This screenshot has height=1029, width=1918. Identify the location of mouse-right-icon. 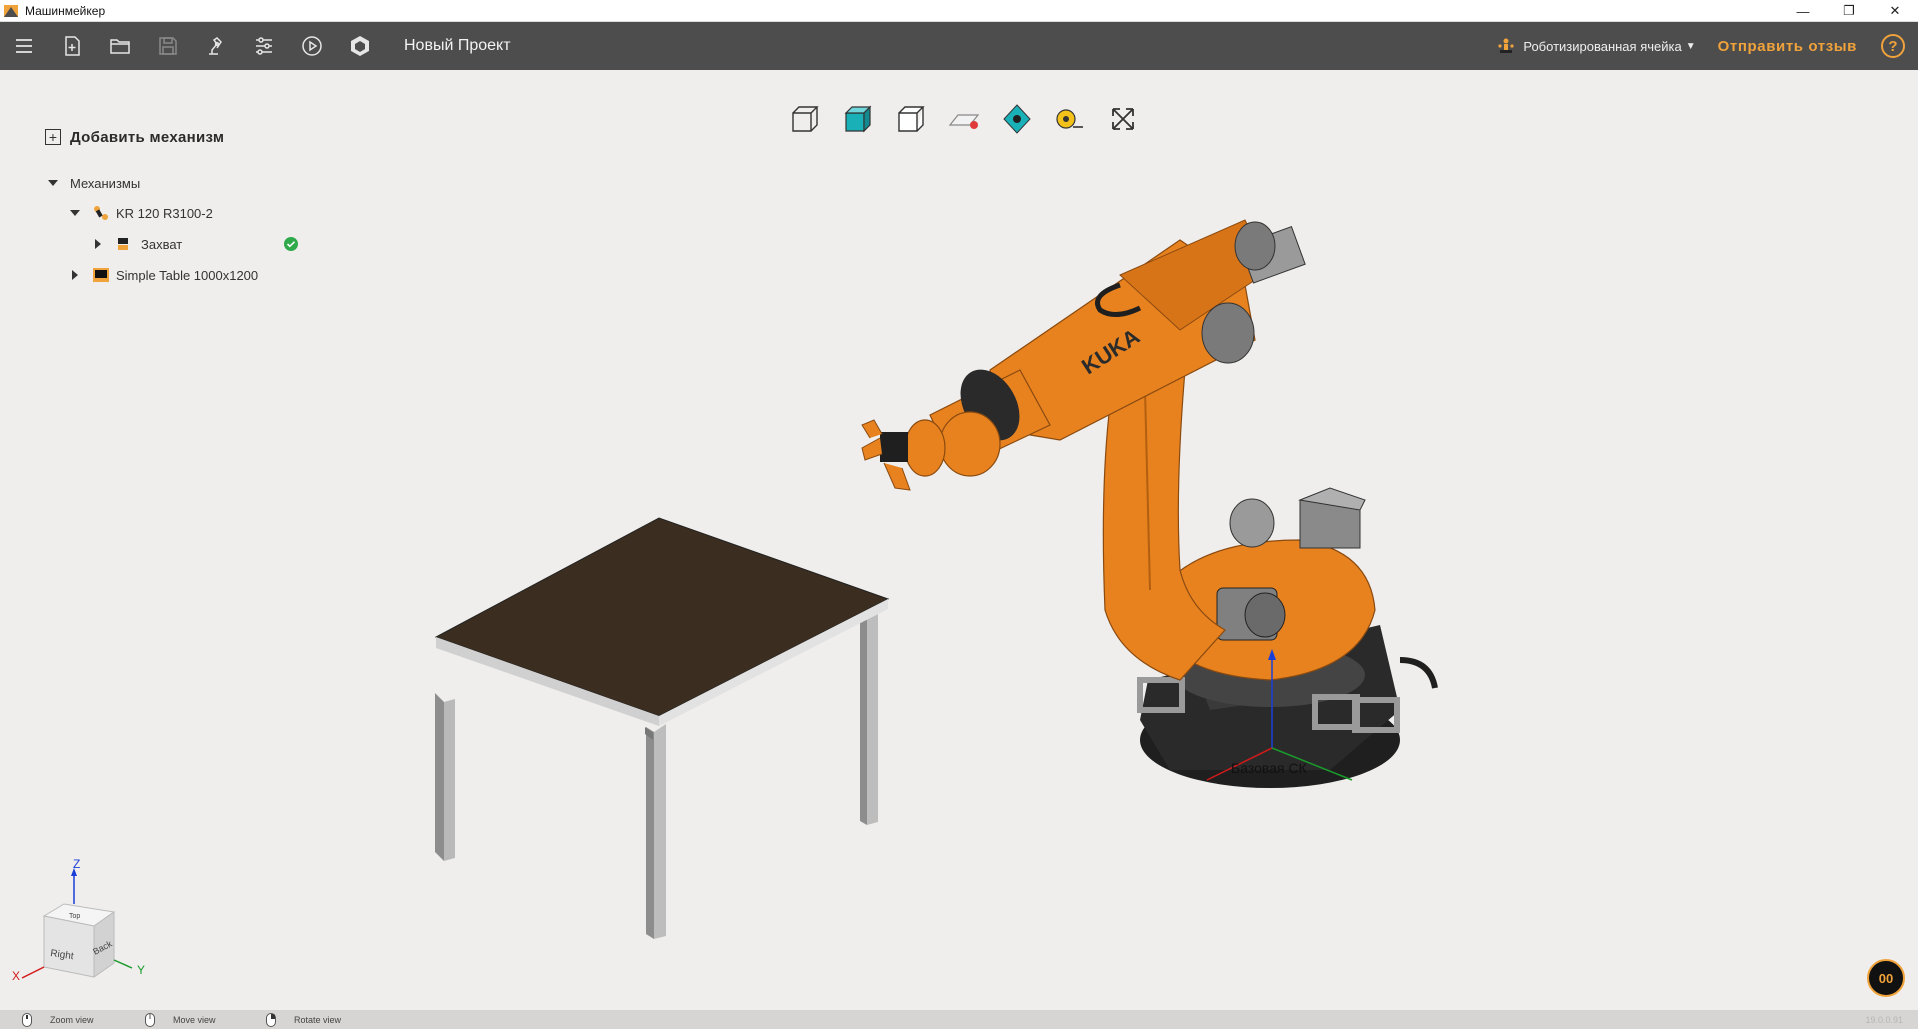
(271, 1019).